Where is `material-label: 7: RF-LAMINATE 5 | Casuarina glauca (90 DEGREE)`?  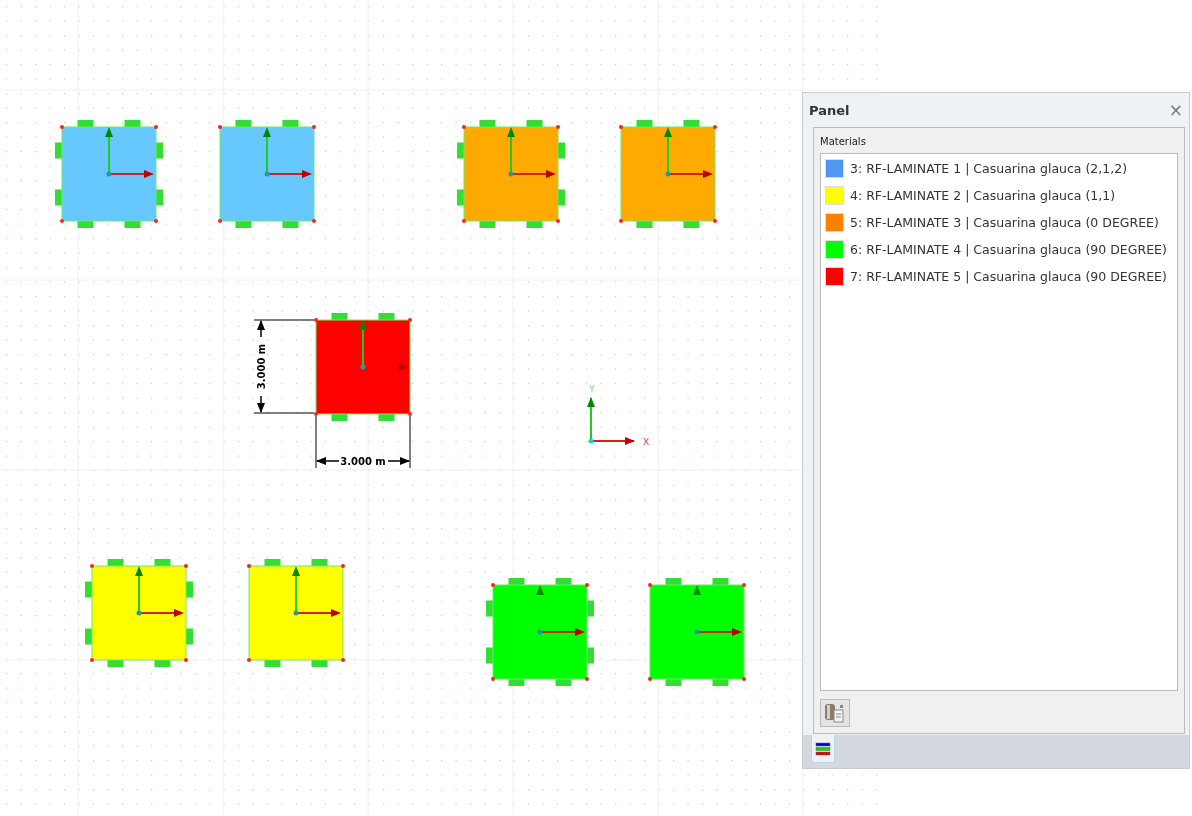
material-label: 7: RF-LAMINATE 5 | Casuarina glauca (90 DEGREE) is located at coordinates (1008, 276).